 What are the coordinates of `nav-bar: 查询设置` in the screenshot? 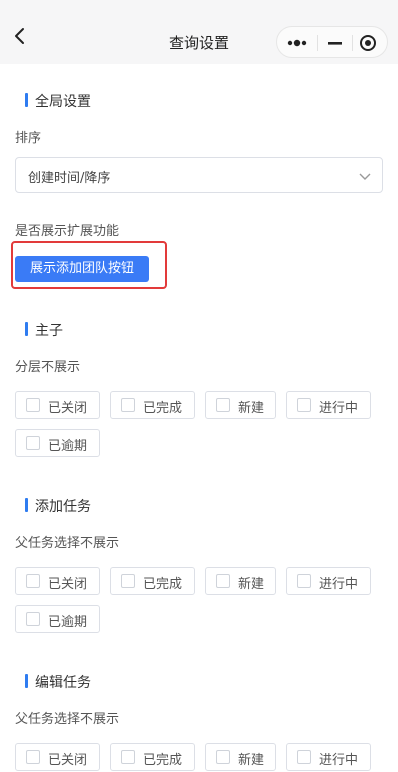 It's located at (199, 32).